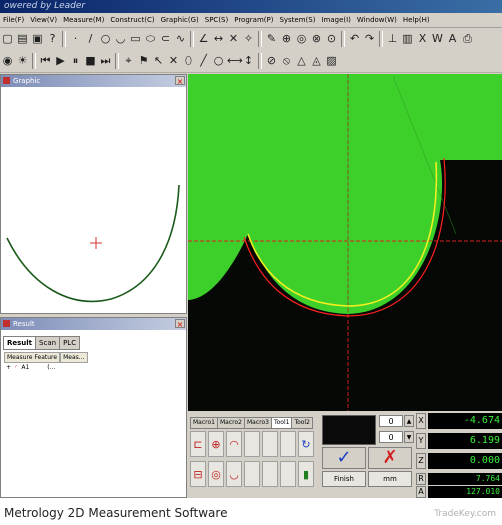  What do you see at coordinates (180, 81) in the screenshot?
I see `graphic-close-button: ×` at bounding box center [180, 81].